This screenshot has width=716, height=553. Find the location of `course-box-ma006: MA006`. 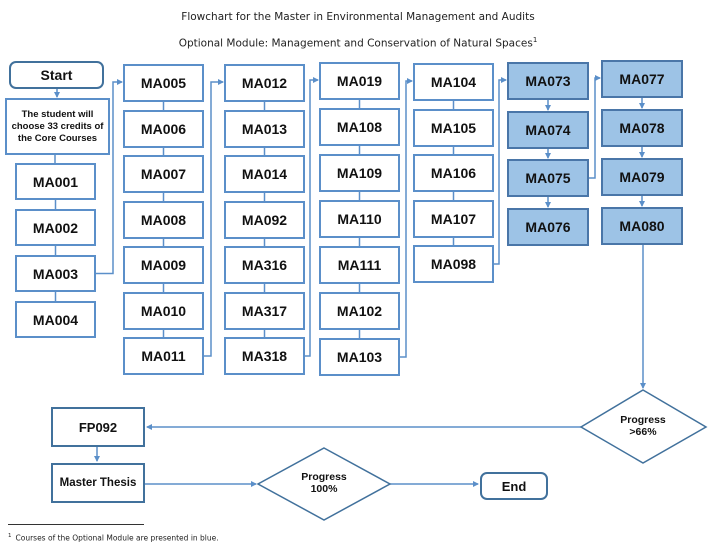

course-box-ma006: MA006 is located at coordinates (163, 129).